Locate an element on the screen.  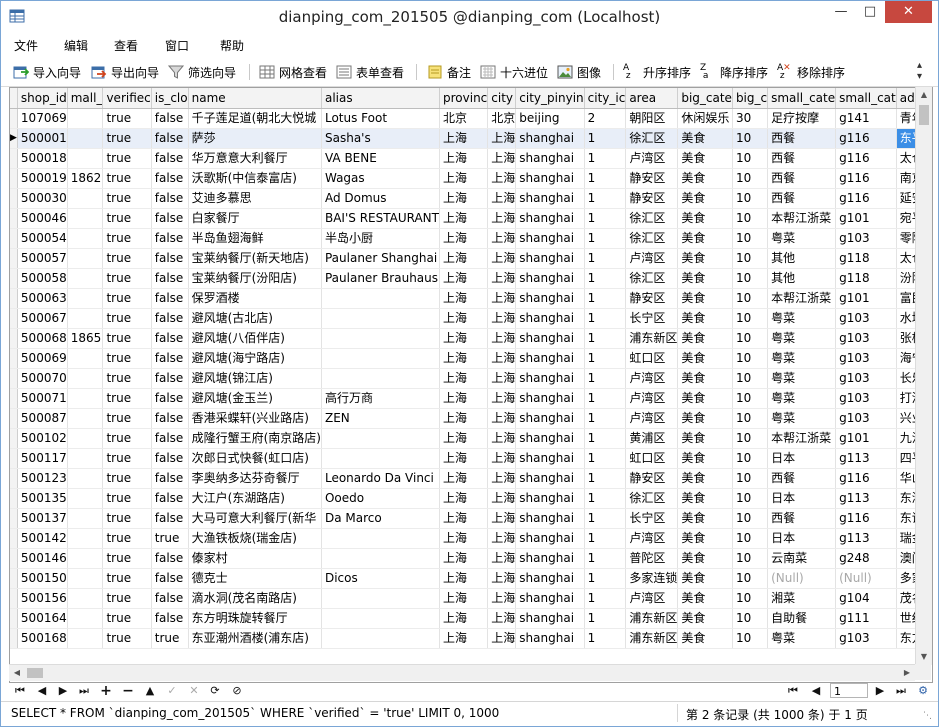
table-cell: 粤菜 is located at coordinates (802, 318).